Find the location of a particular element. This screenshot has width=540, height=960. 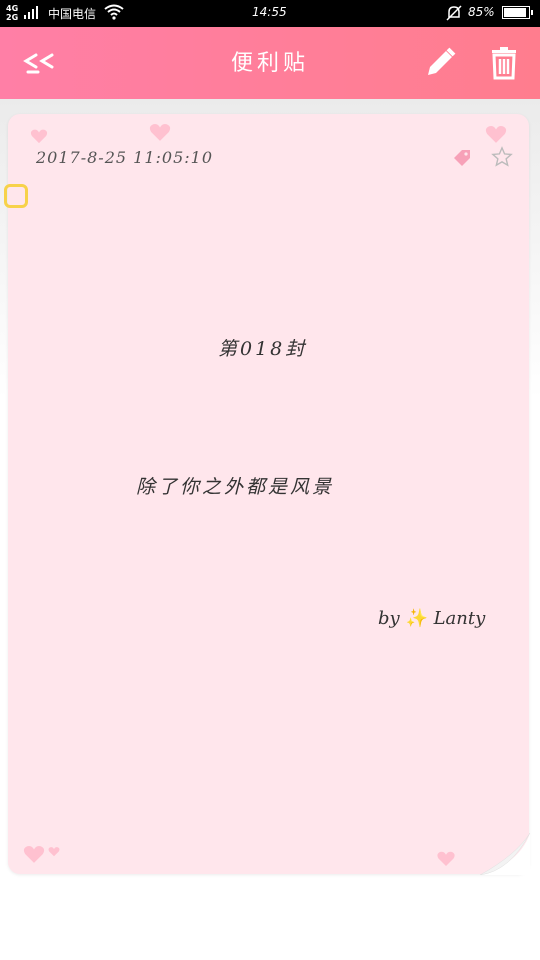

mute-bell-icon is located at coordinates (454, 13).